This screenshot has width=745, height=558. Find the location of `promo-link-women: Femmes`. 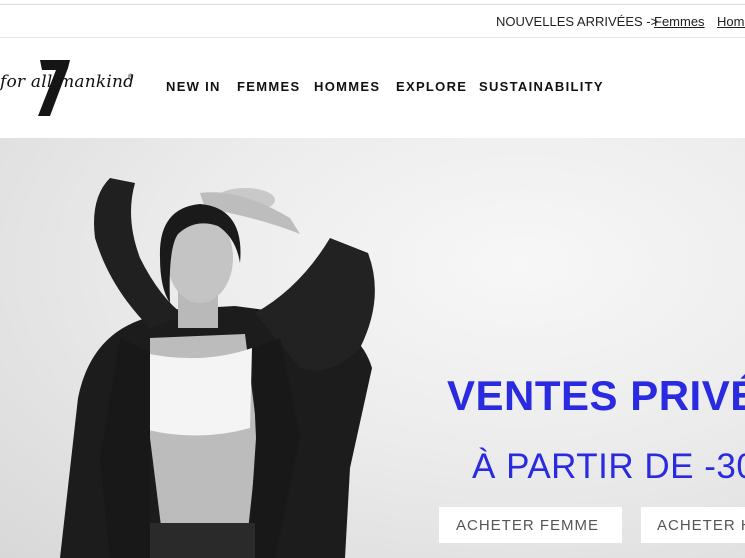

promo-link-women: Femmes is located at coordinates (679, 21).